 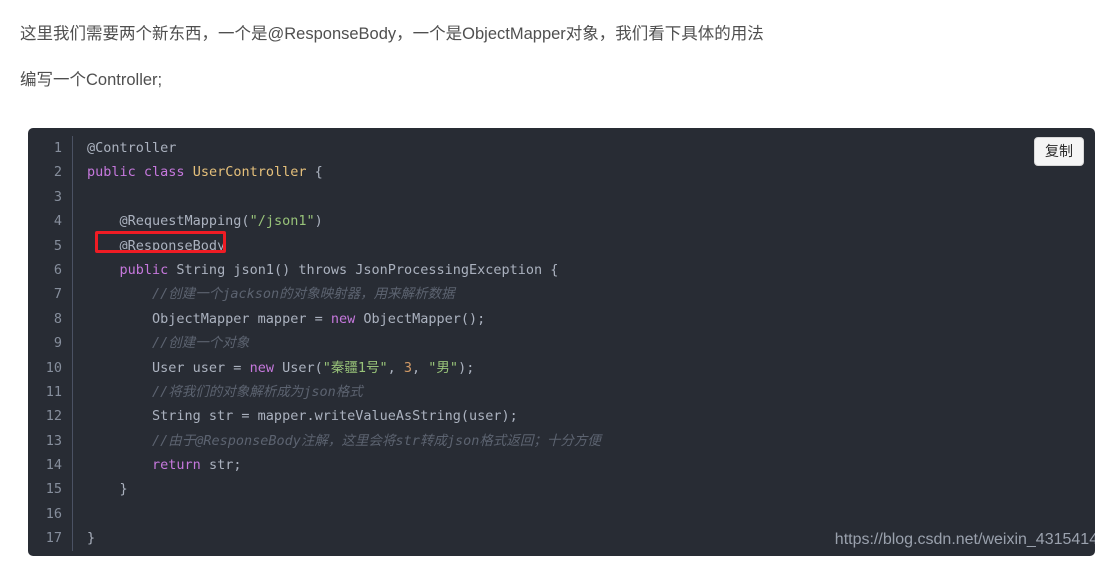 What do you see at coordinates (168, 343) in the screenshot?
I see `code-token: //创建一个对象` at bounding box center [168, 343].